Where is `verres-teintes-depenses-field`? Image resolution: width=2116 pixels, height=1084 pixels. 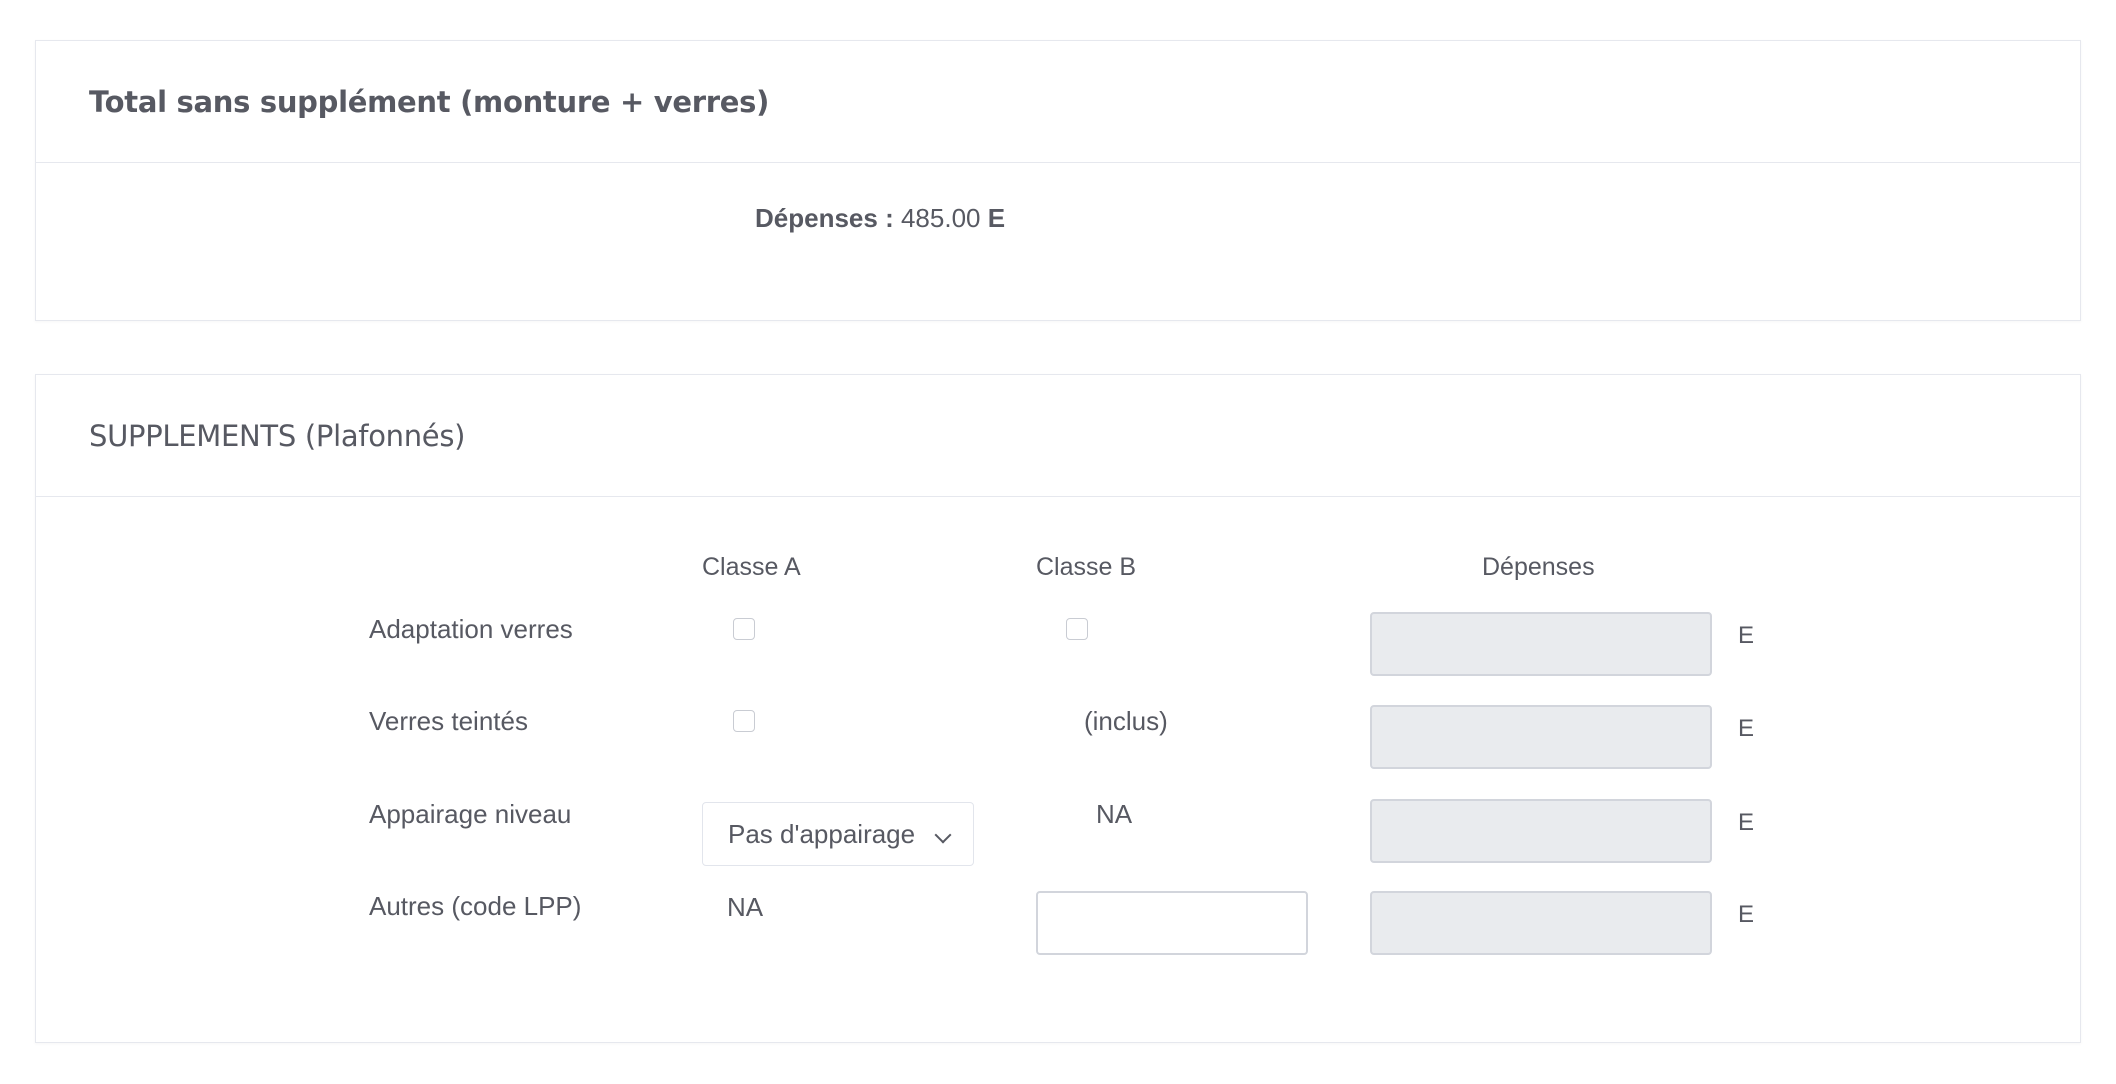
verres-teintes-depenses-field is located at coordinates (1541, 737).